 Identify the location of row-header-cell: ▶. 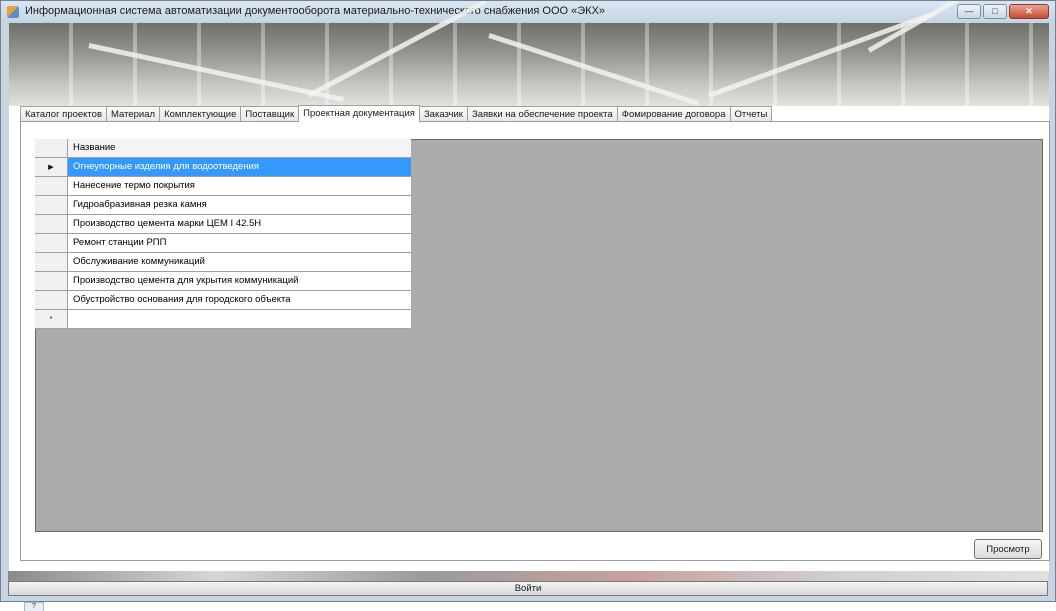
(51, 167).